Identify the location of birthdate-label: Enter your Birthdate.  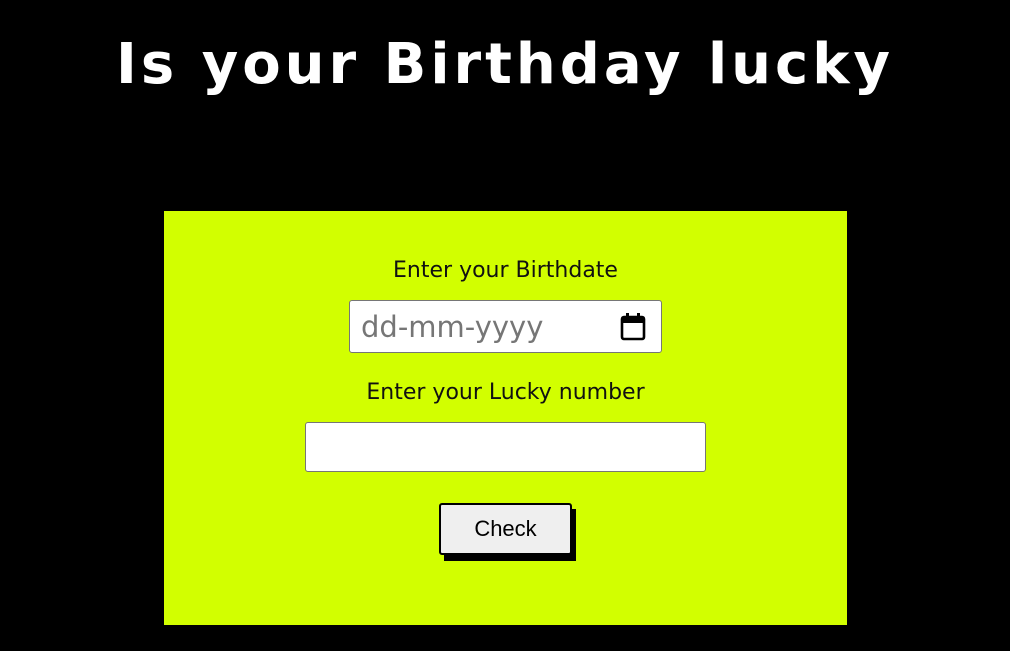
(505, 270).